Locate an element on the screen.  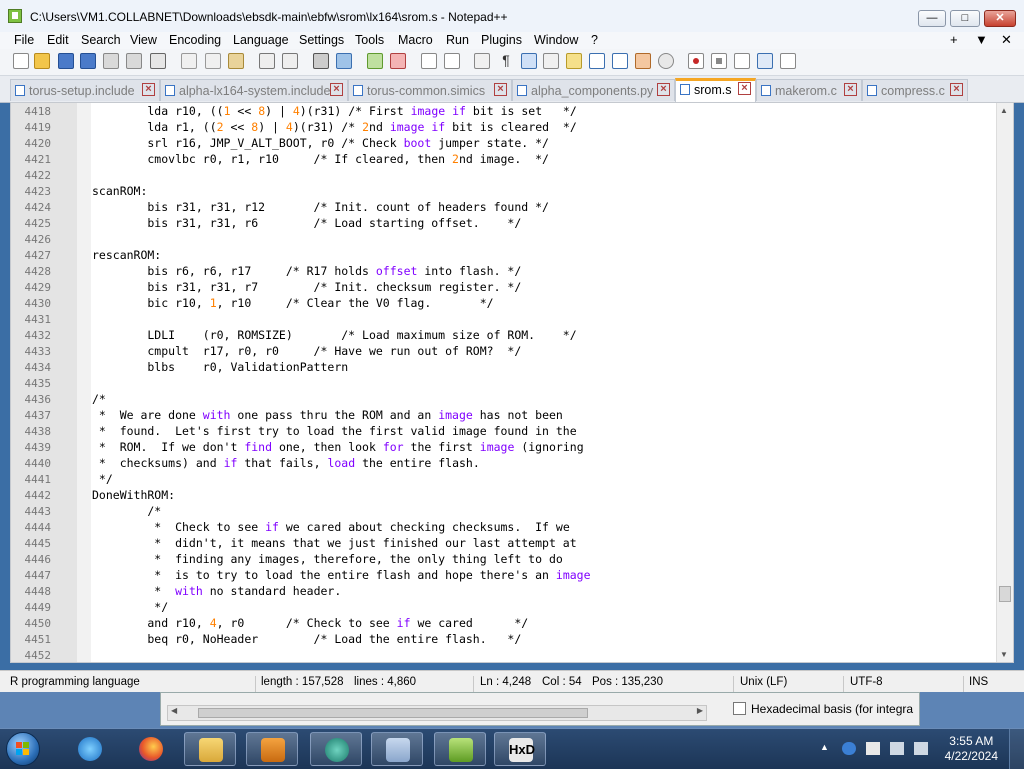
show-all-characters-icon: ¶ is located at coordinates (506, 61).